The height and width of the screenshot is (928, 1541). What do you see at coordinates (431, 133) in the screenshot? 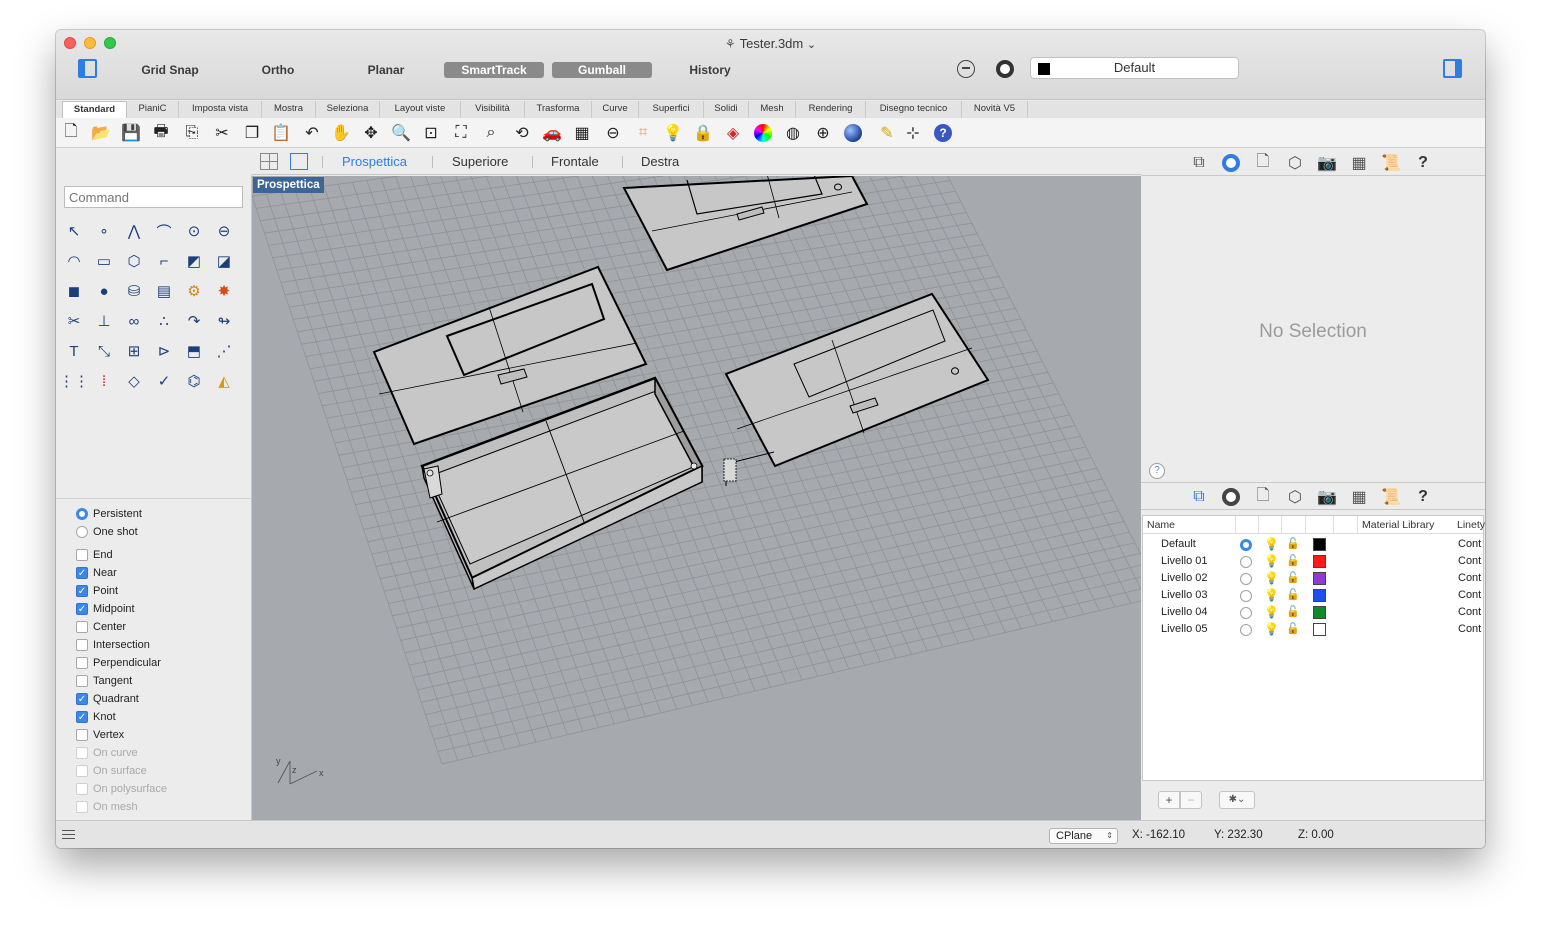
I see `zoom-window-icon: ⊡` at bounding box center [431, 133].